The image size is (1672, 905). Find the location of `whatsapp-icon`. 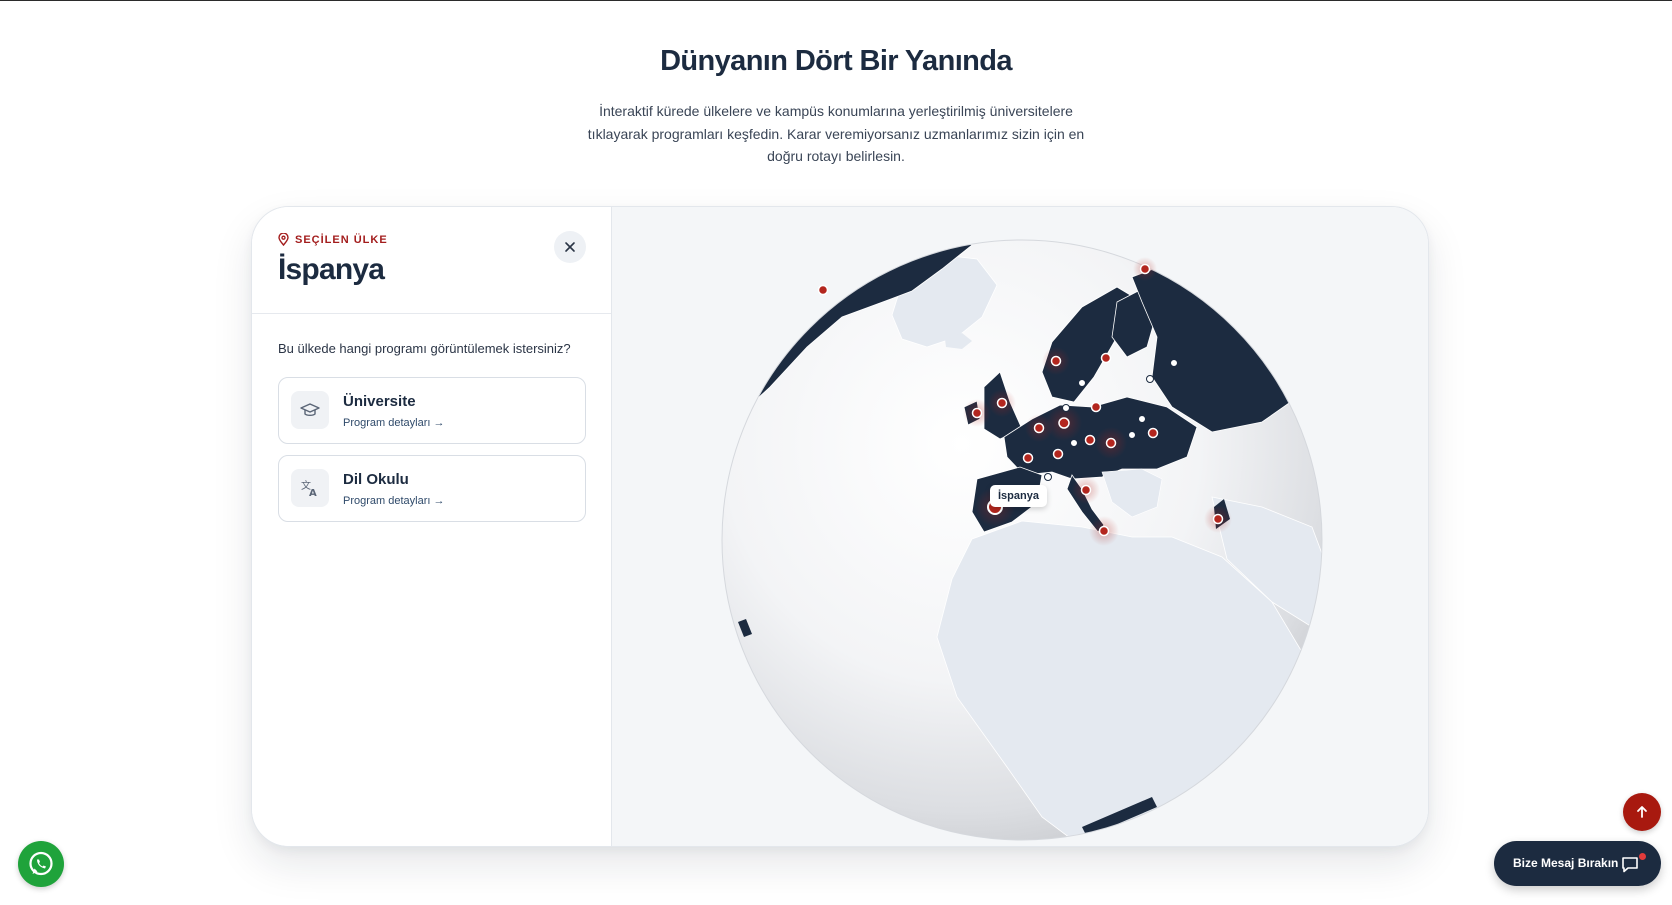

whatsapp-icon is located at coordinates (41, 863).